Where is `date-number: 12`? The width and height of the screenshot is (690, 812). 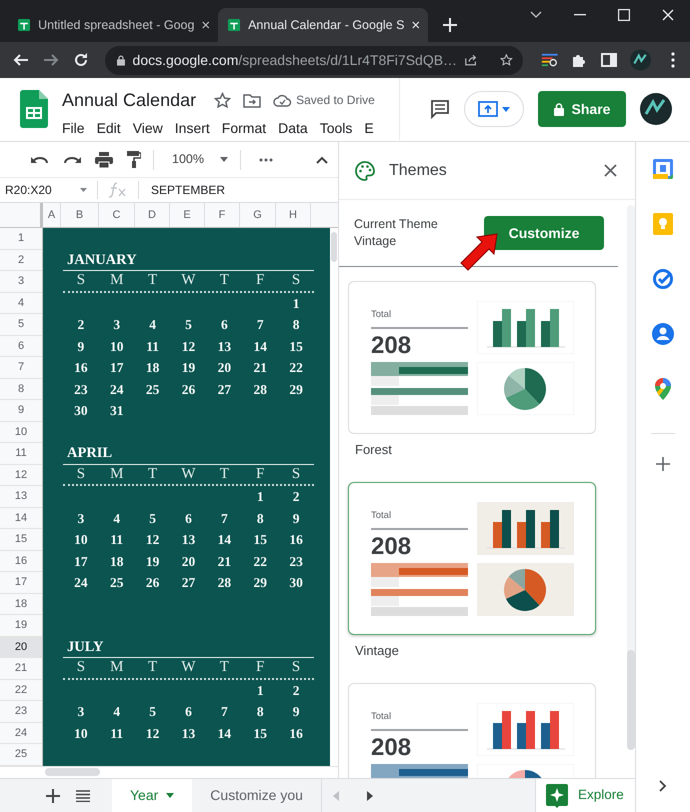
date-number: 12 is located at coordinates (152, 539).